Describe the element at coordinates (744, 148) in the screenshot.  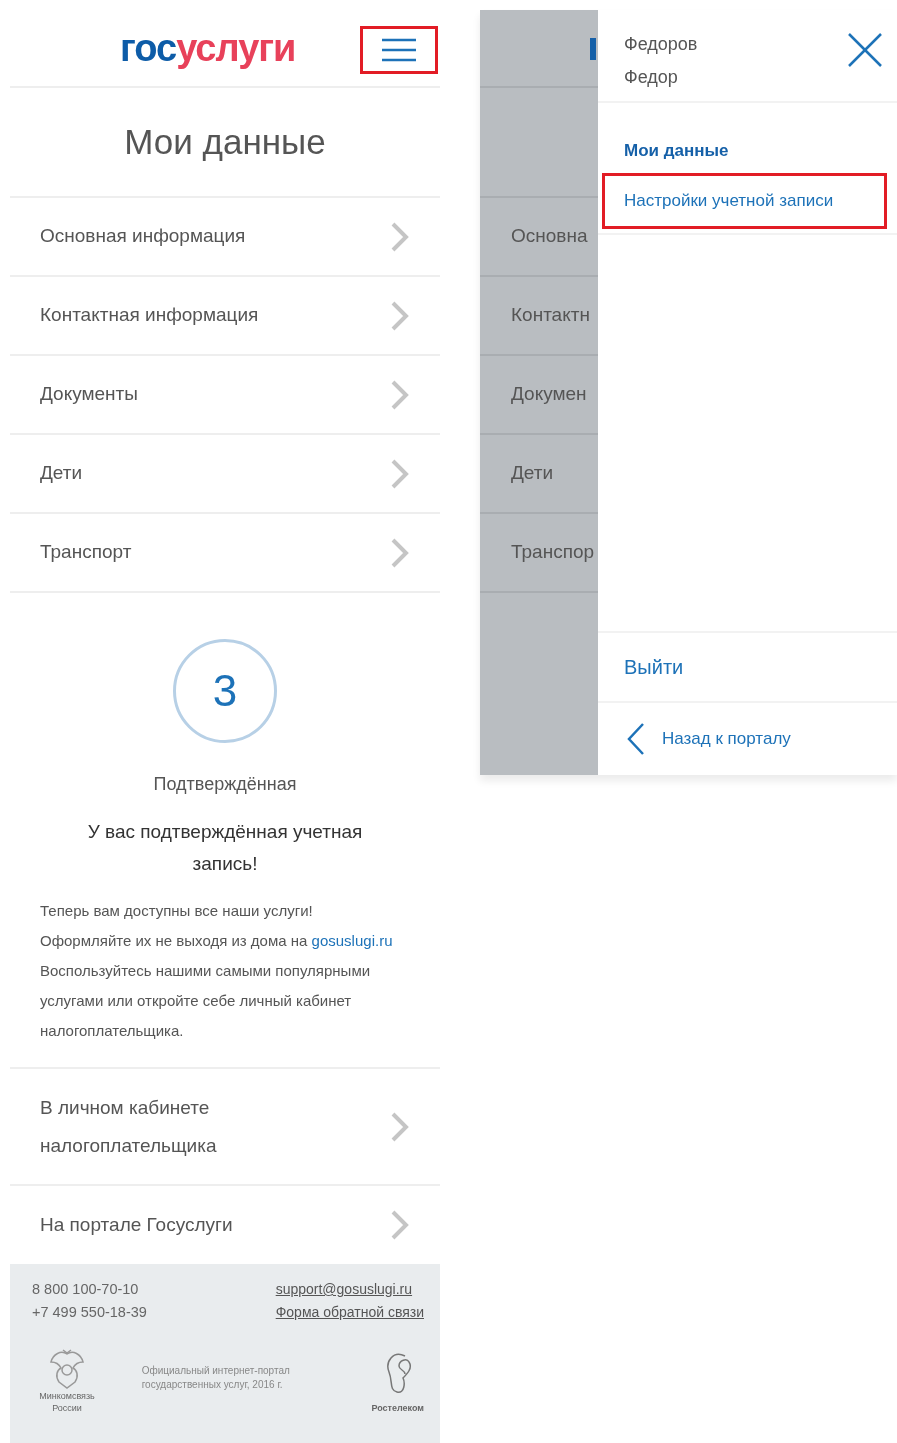
I see `drawer-menu-item: Мои данные` at that location.